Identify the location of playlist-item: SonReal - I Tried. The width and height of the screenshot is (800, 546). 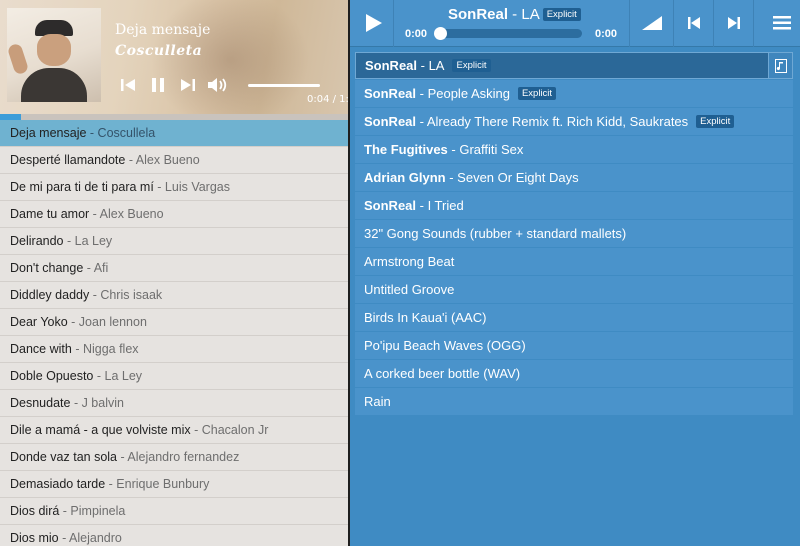
(574, 205).